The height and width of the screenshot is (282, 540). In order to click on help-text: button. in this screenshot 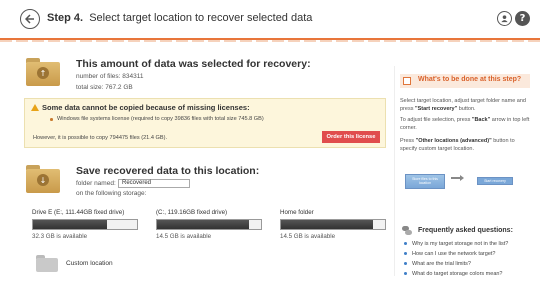, I will do `click(466, 109)`.